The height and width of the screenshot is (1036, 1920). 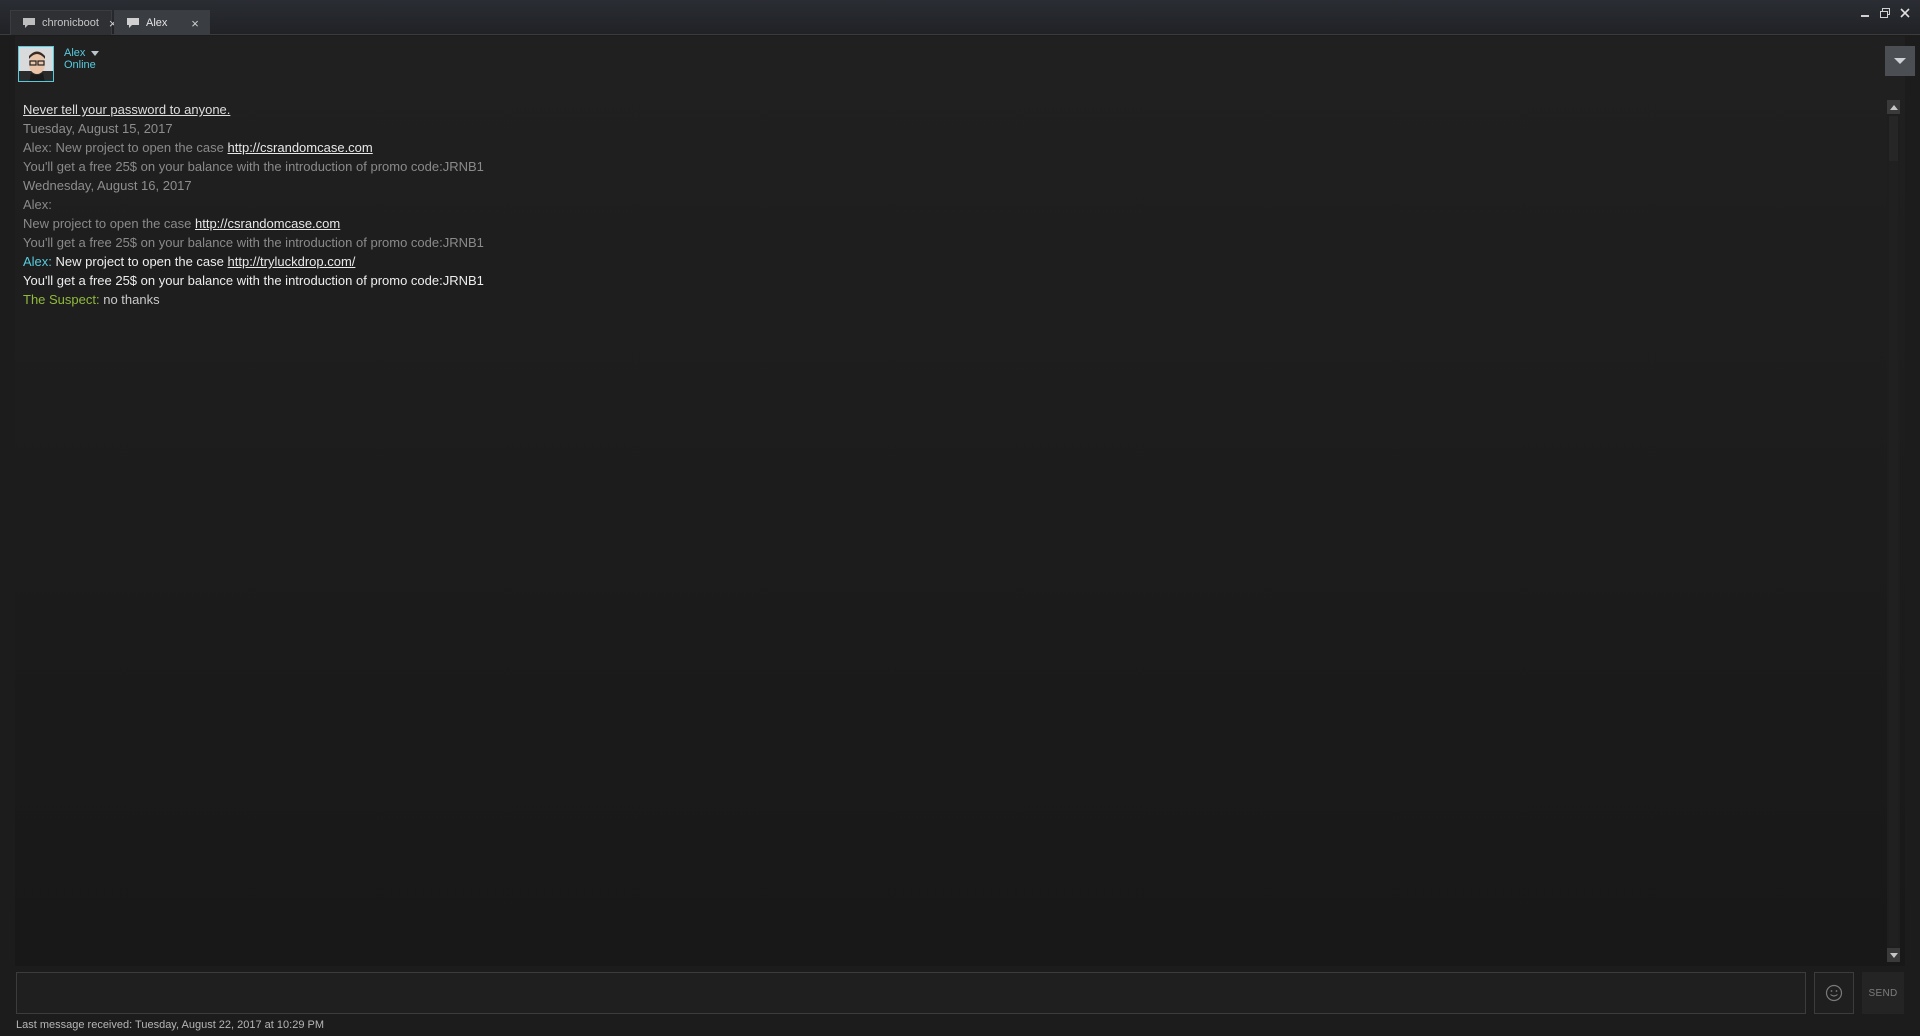 I want to click on emoticon-icon, so click(x=1834, y=993).